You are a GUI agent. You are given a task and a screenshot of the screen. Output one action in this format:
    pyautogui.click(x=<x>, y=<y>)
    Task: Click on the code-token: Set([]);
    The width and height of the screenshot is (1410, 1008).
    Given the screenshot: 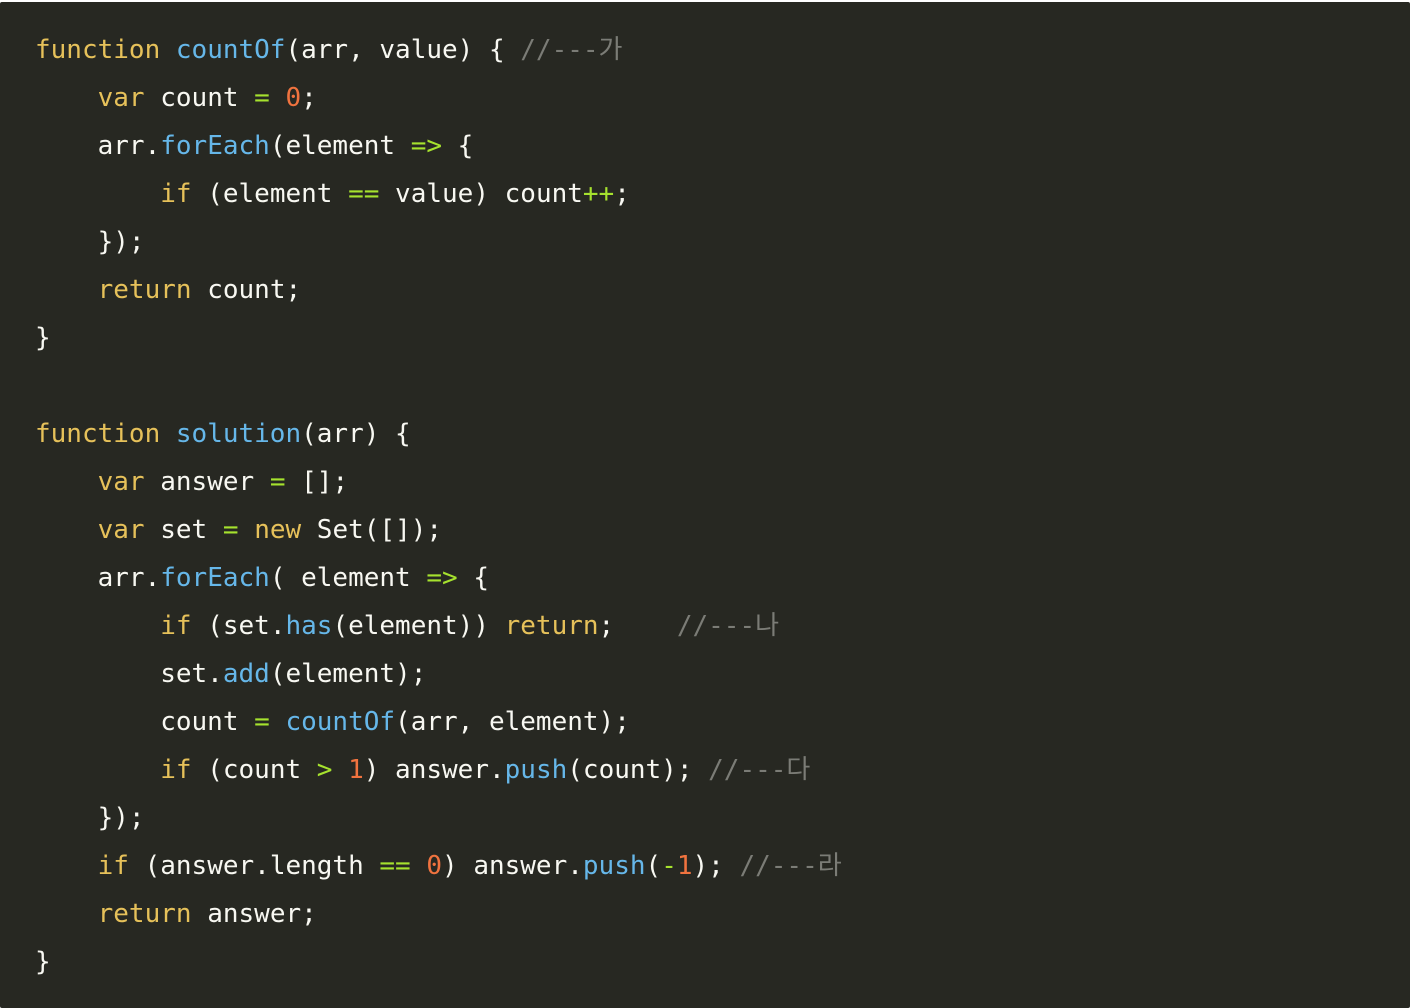 What is the action you would take?
    pyautogui.click(x=372, y=530)
    